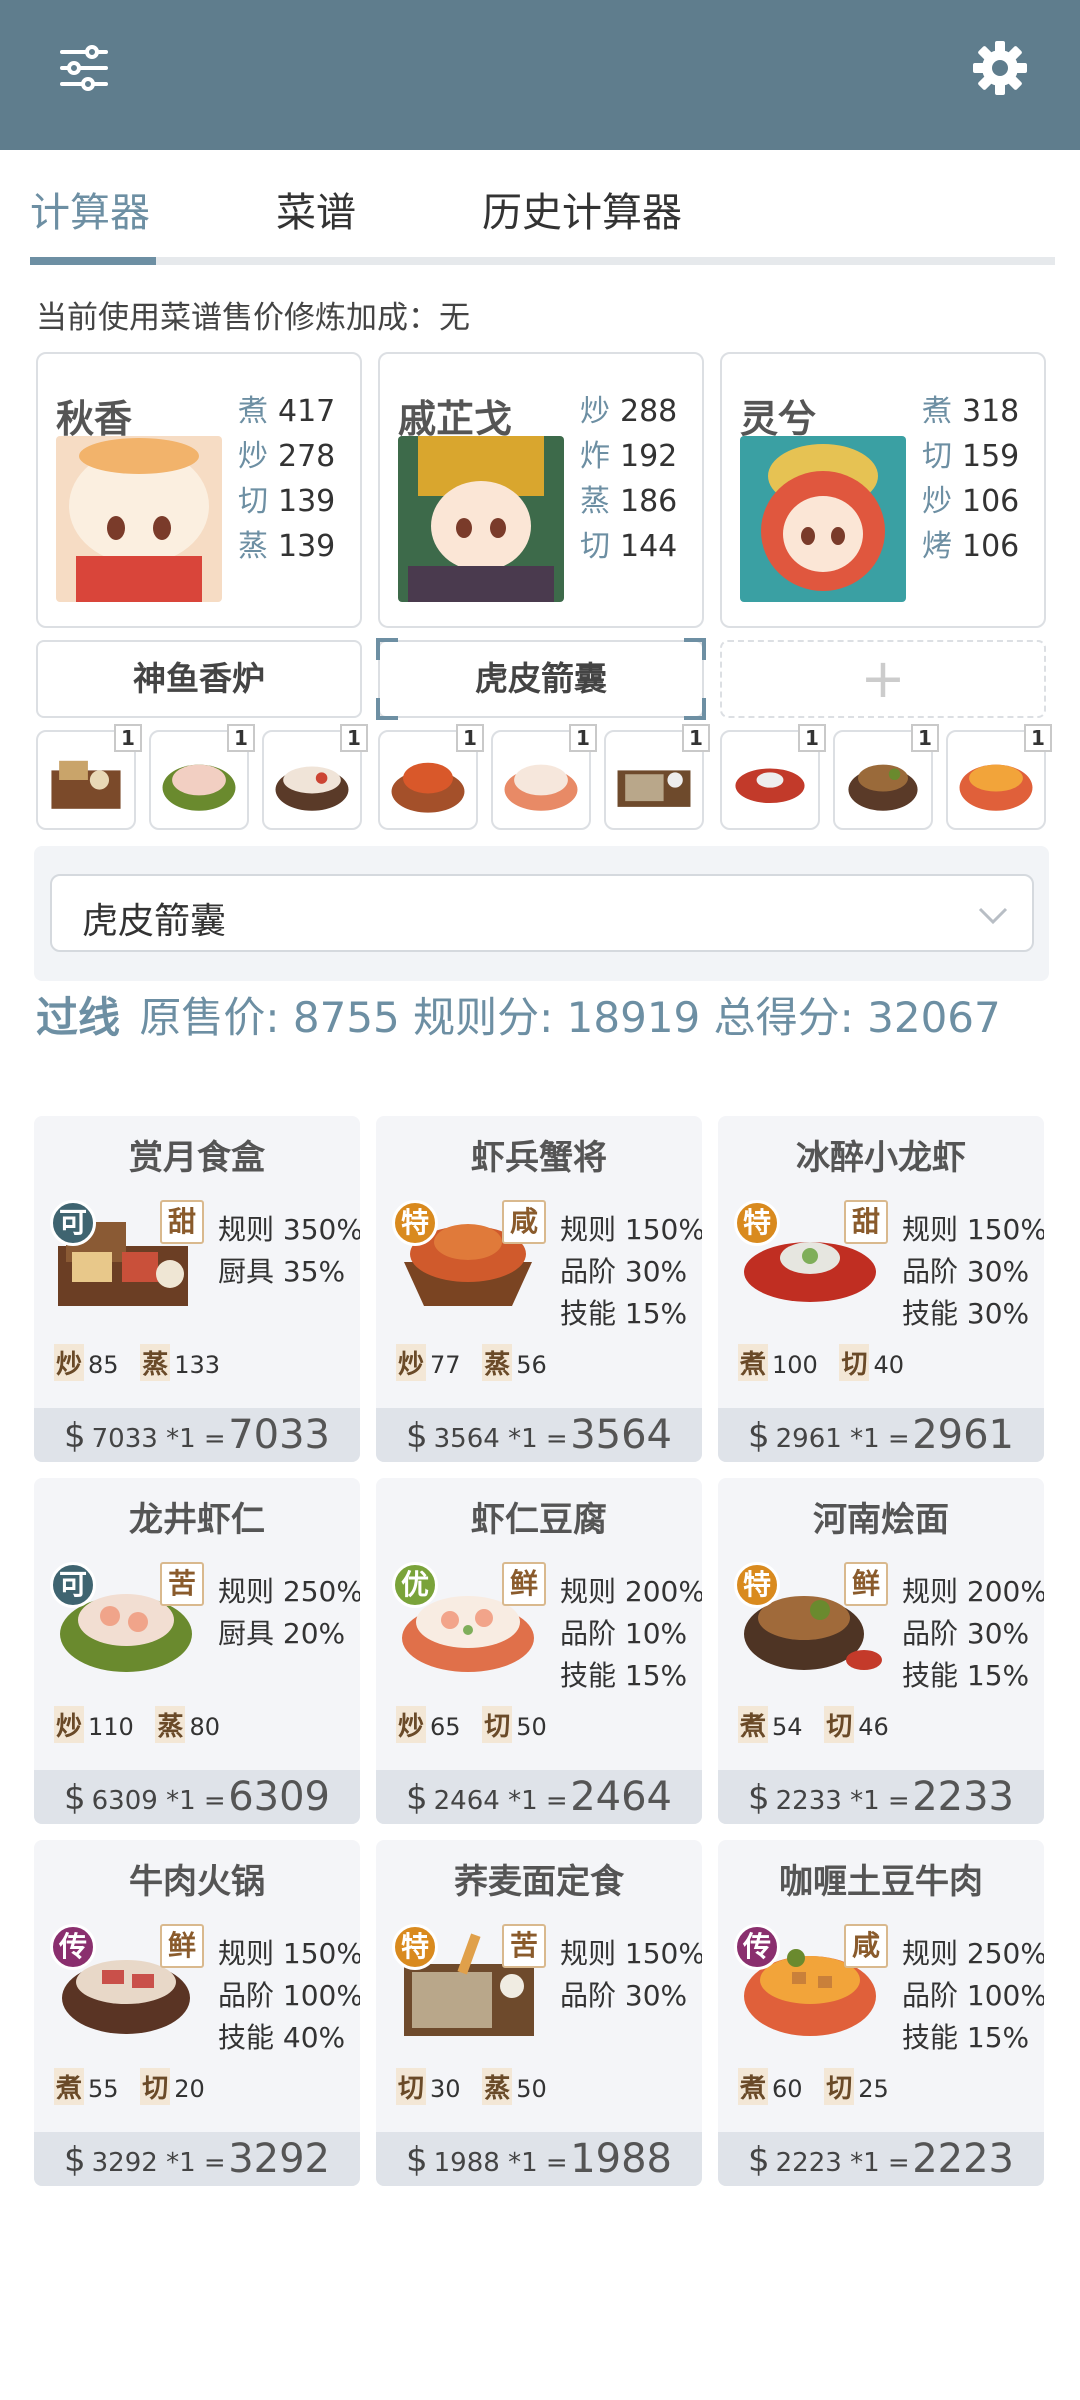  What do you see at coordinates (197, 1158) in the screenshot?
I see `recipe-name: 赏月食盒` at bounding box center [197, 1158].